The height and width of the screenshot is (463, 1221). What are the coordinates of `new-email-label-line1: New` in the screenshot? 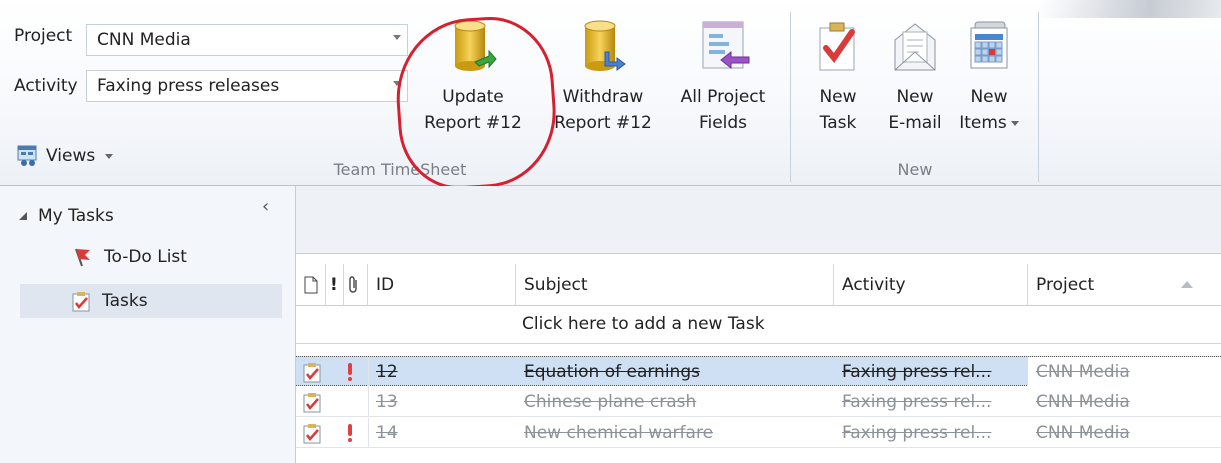 It's located at (915, 97).